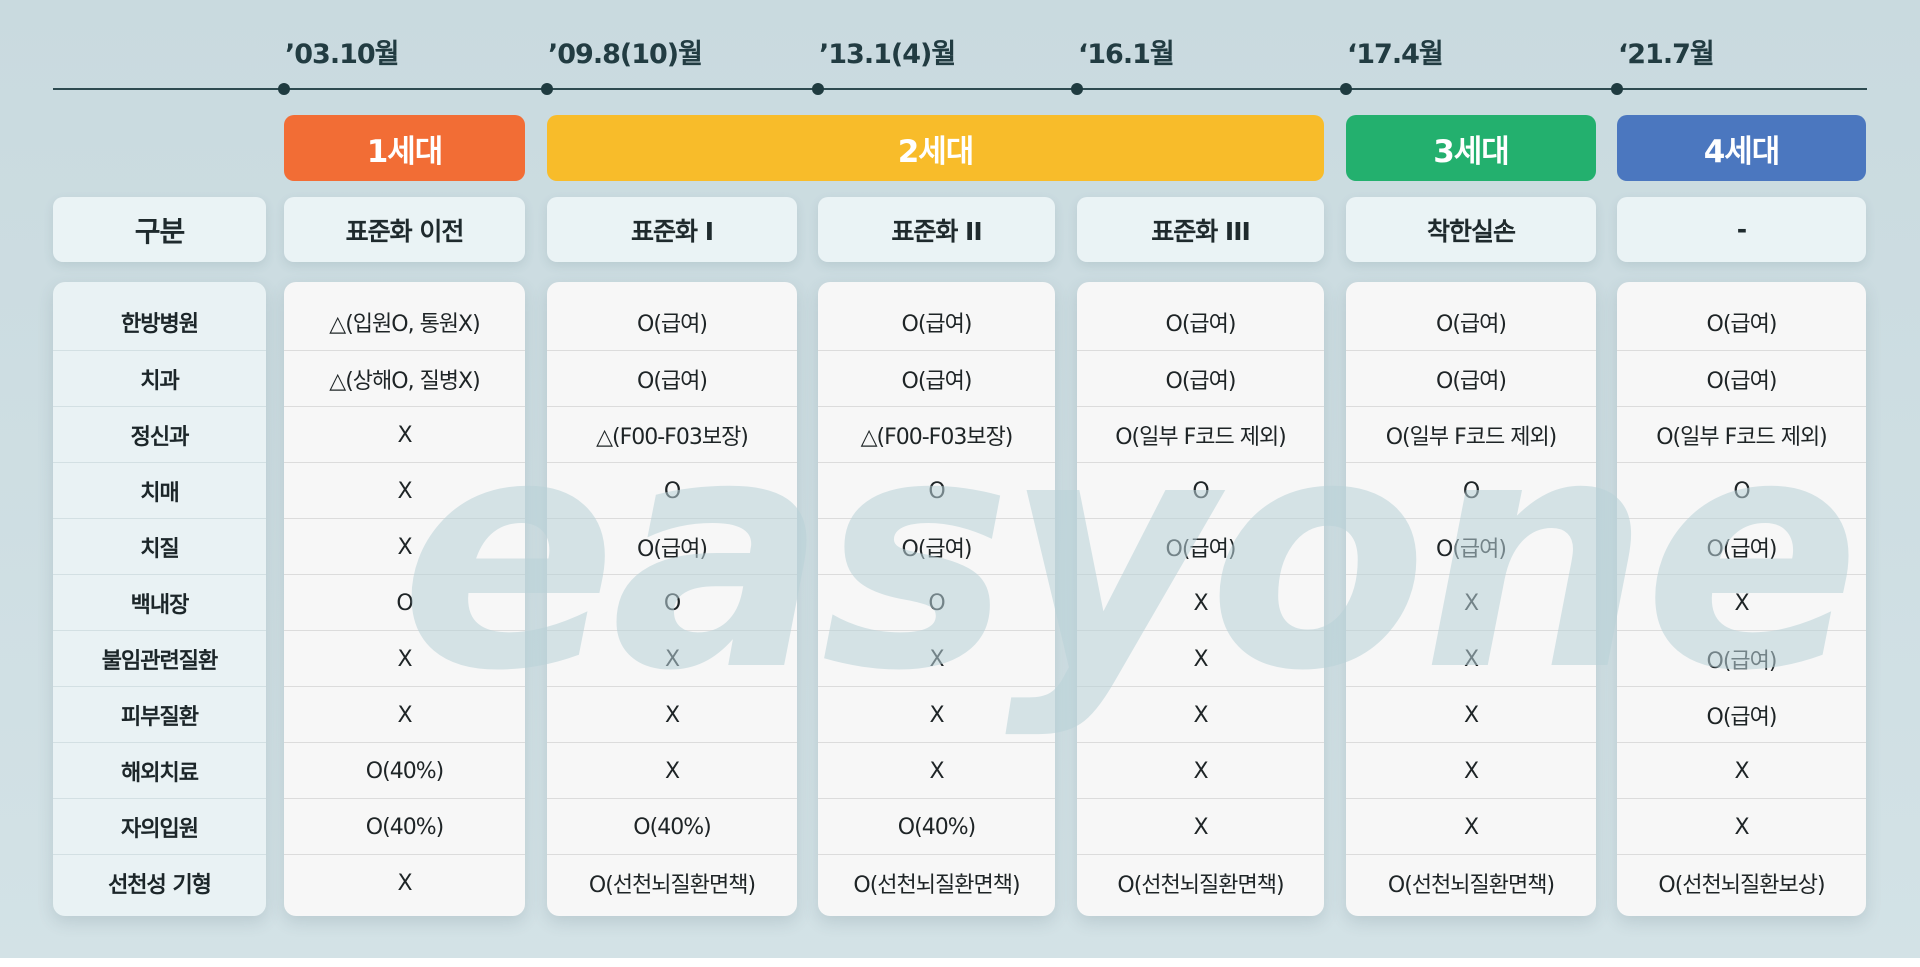  I want to click on timeline-line, so click(960, 89).